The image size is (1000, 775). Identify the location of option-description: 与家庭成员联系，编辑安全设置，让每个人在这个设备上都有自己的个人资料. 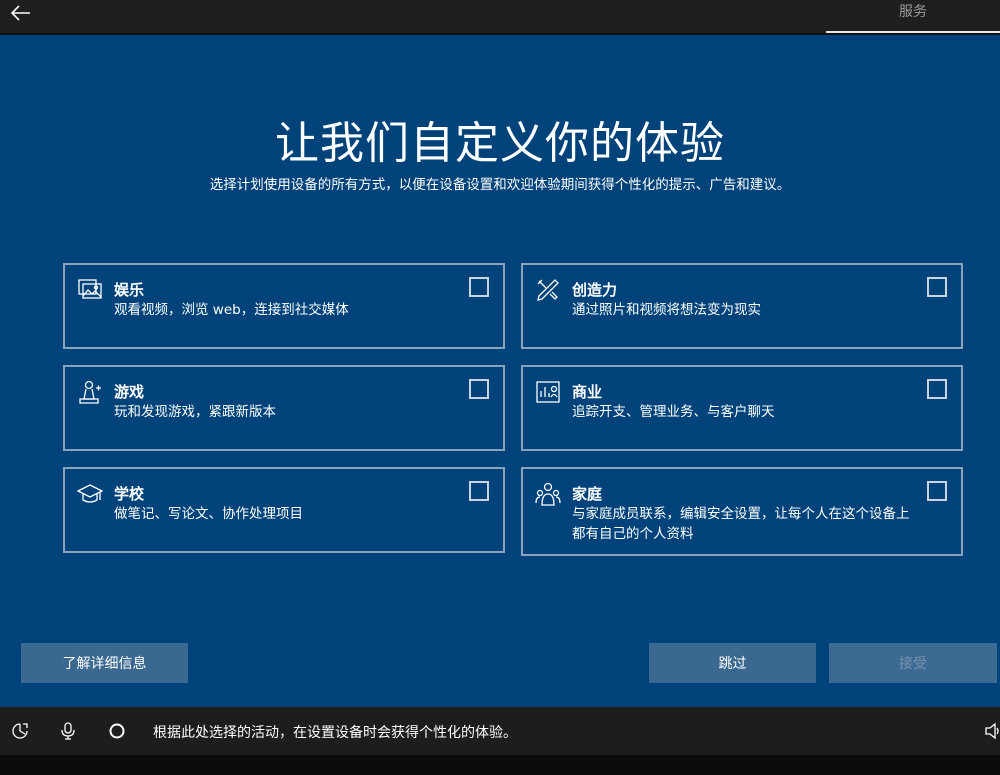
(741, 524).